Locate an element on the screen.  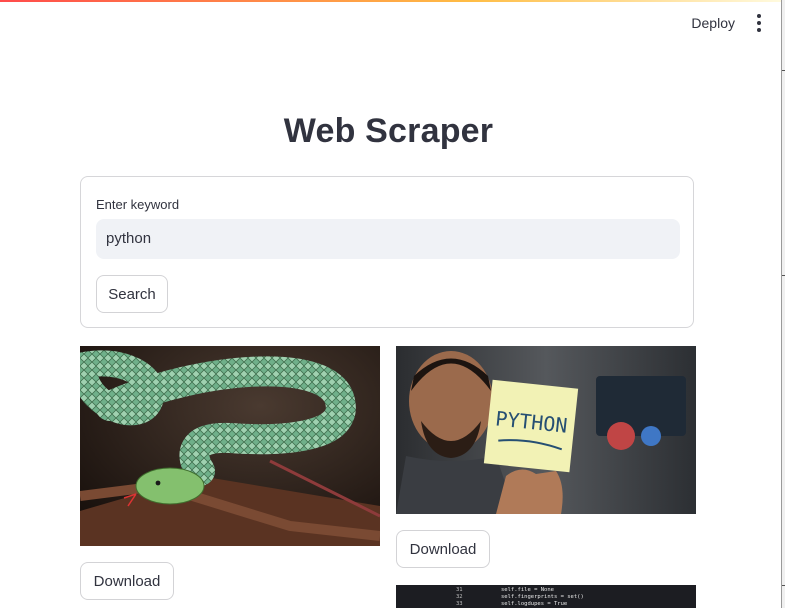
result-image-snake is located at coordinates (230, 446).